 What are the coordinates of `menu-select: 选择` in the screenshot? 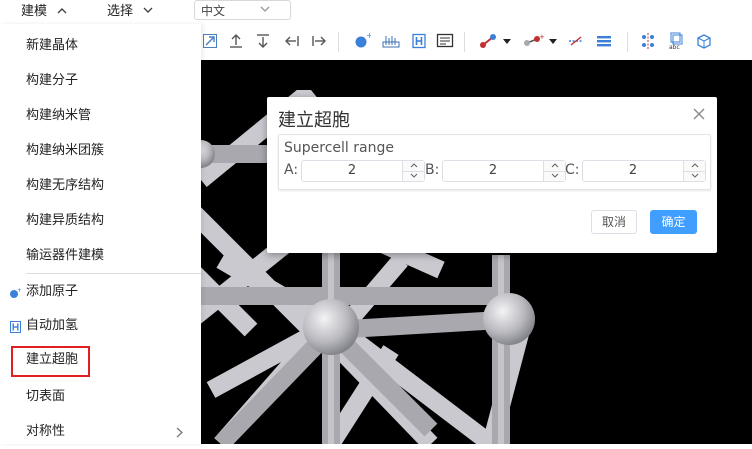 It's located at (130, 12).